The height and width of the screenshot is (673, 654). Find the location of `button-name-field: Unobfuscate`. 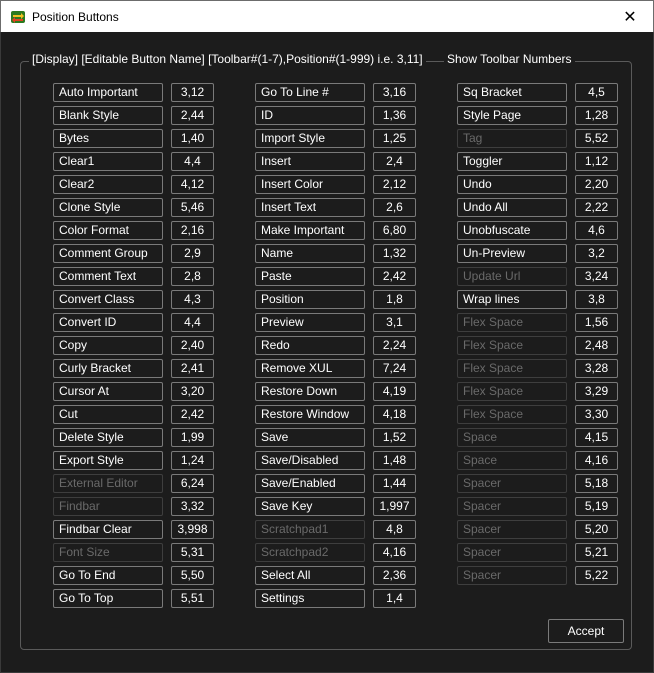

button-name-field: Unobfuscate is located at coordinates (512, 230).